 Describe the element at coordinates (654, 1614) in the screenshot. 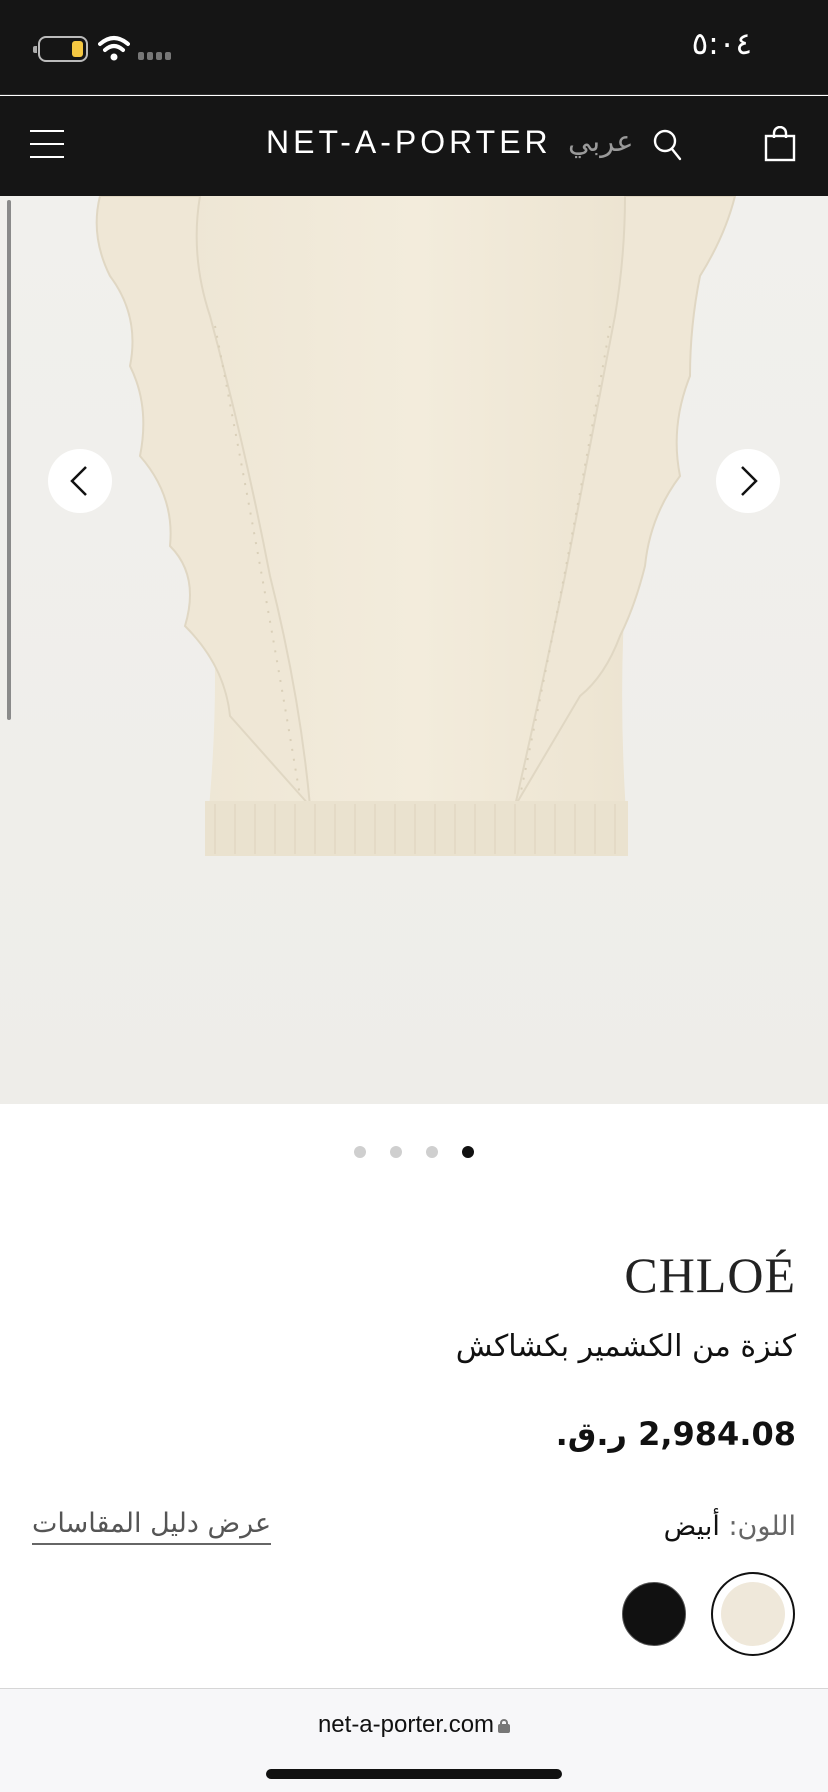

I see `color-swatch-black` at that location.